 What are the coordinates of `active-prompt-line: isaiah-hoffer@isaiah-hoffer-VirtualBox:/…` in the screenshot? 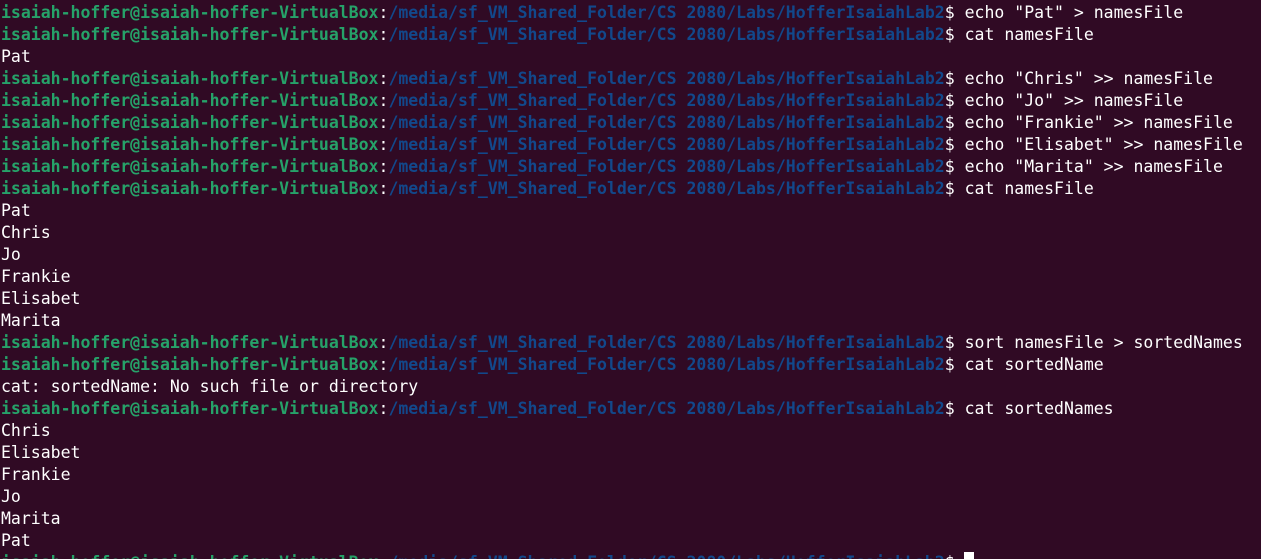 It's located at (487, 555).